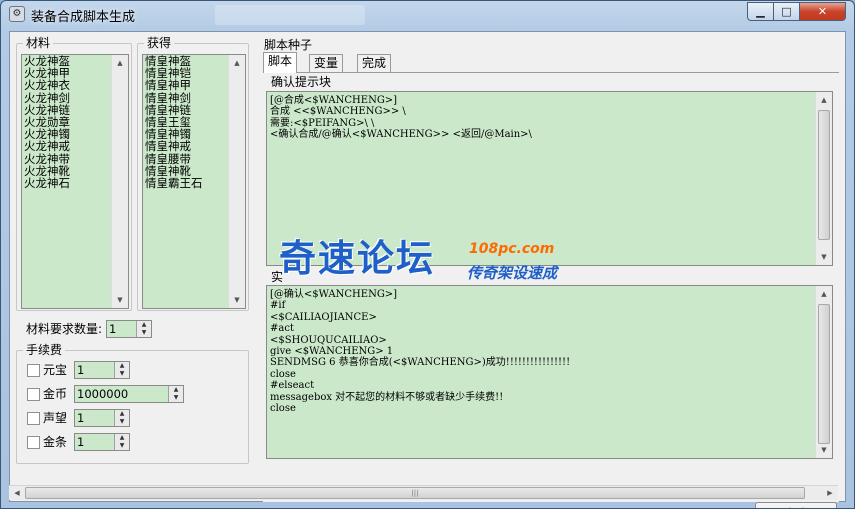 The height and width of the screenshot is (509, 855). Describe the element at coordinates (290, 15) in the screenshot. I see `taskbar-ghost` at that location.